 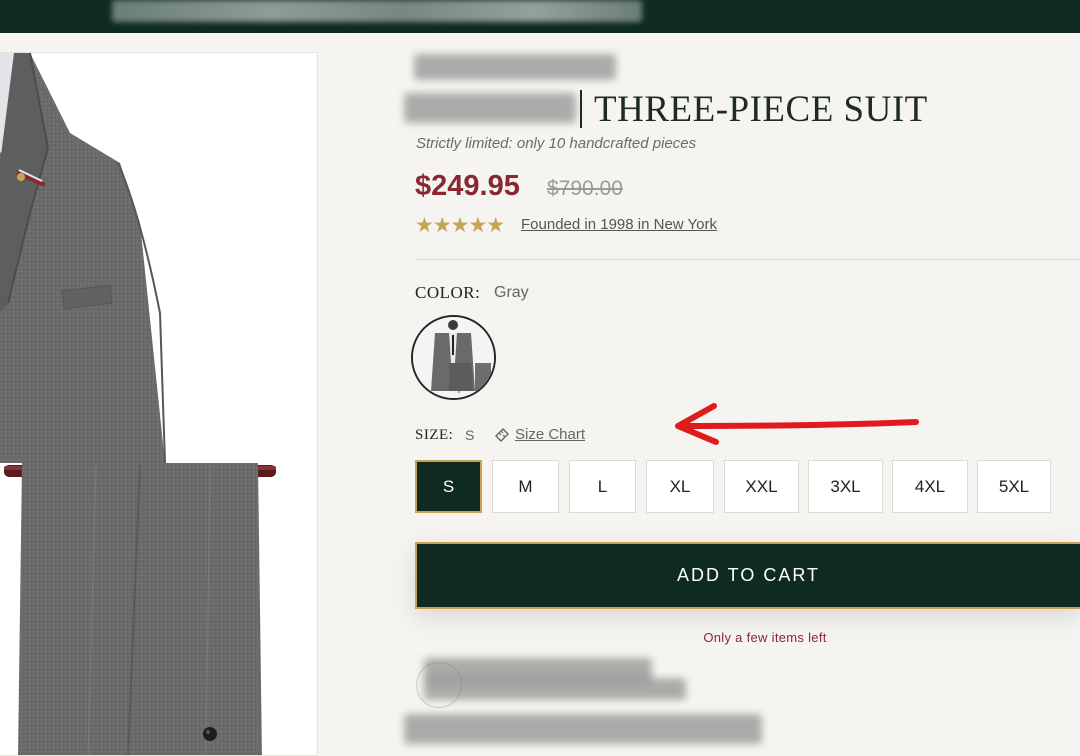 What do you see at coordinates (467, 186) in the screenshot?
I see `sale-price: $249.95` at bounding box center [467, 186].